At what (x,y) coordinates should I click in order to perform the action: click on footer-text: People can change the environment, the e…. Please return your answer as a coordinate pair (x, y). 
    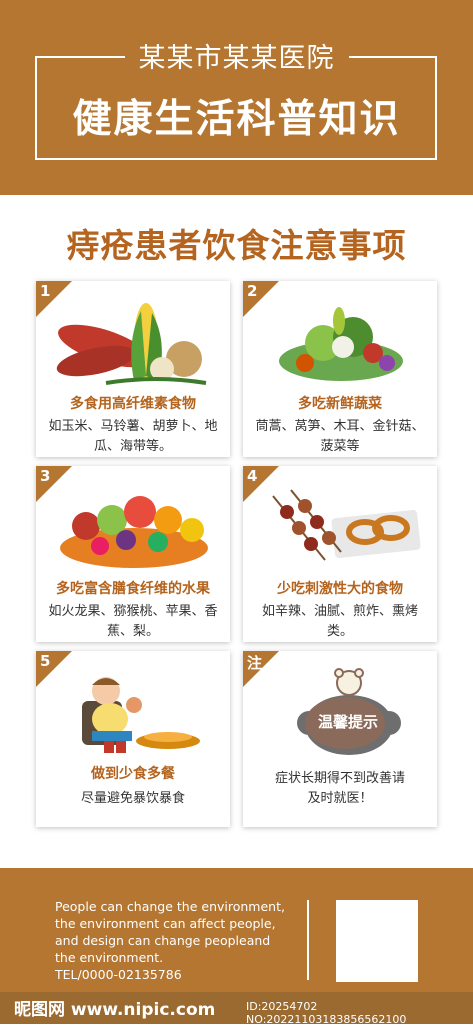
    Looking at the image, I should click on (175, 940).